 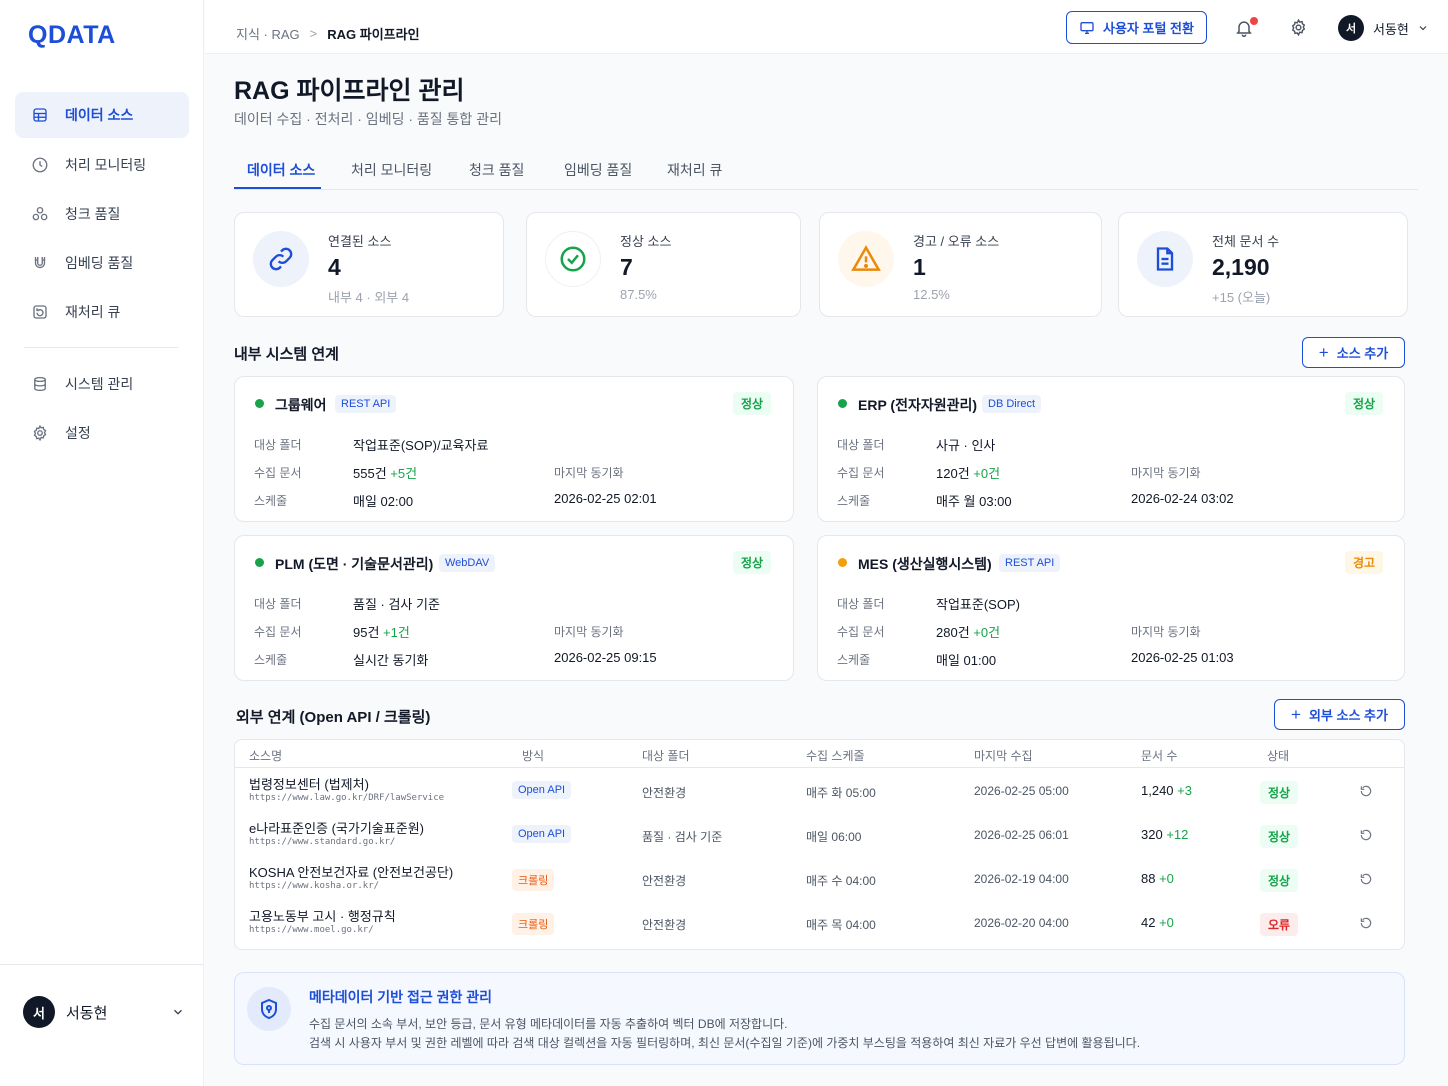 I want to click on column-header: 문서 수, so click(x=1159, y=756).